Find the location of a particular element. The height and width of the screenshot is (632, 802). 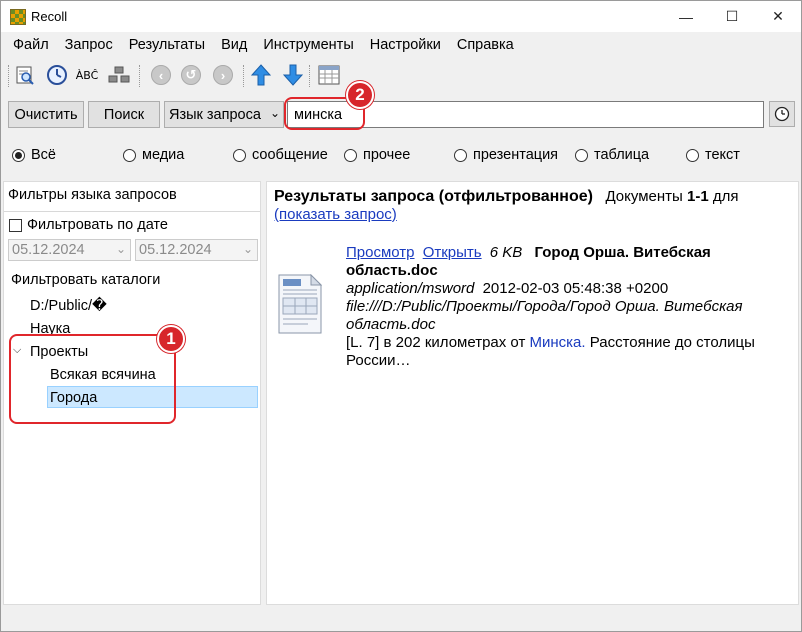

reload-icon: ↺ is located at coordinates (191, 75).